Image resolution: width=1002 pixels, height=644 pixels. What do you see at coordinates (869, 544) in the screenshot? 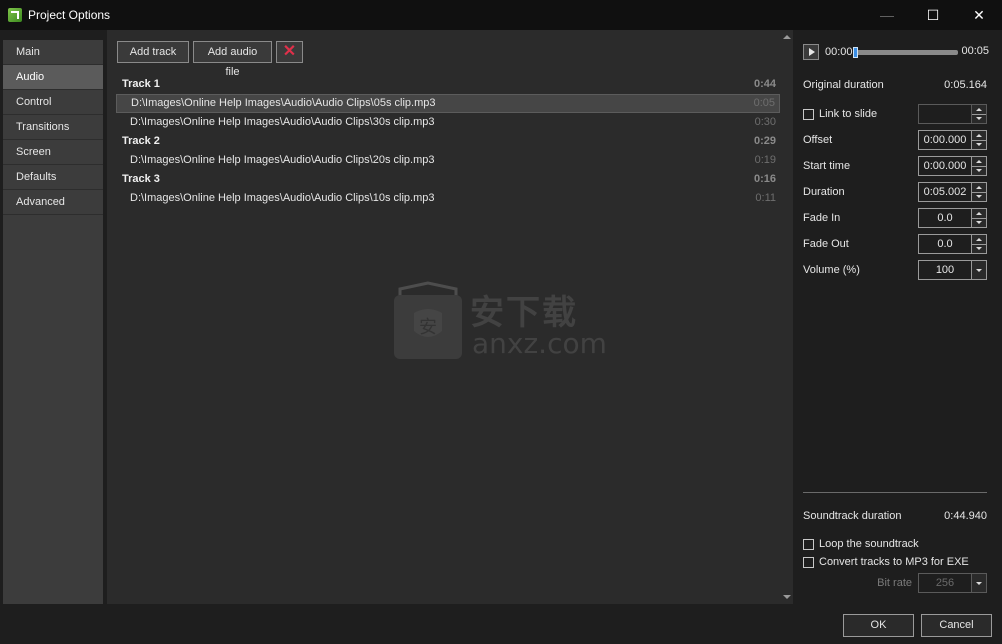
I see `loop-soundtrack-label: Loop the soundtrack` at bounding box center [869, 544].